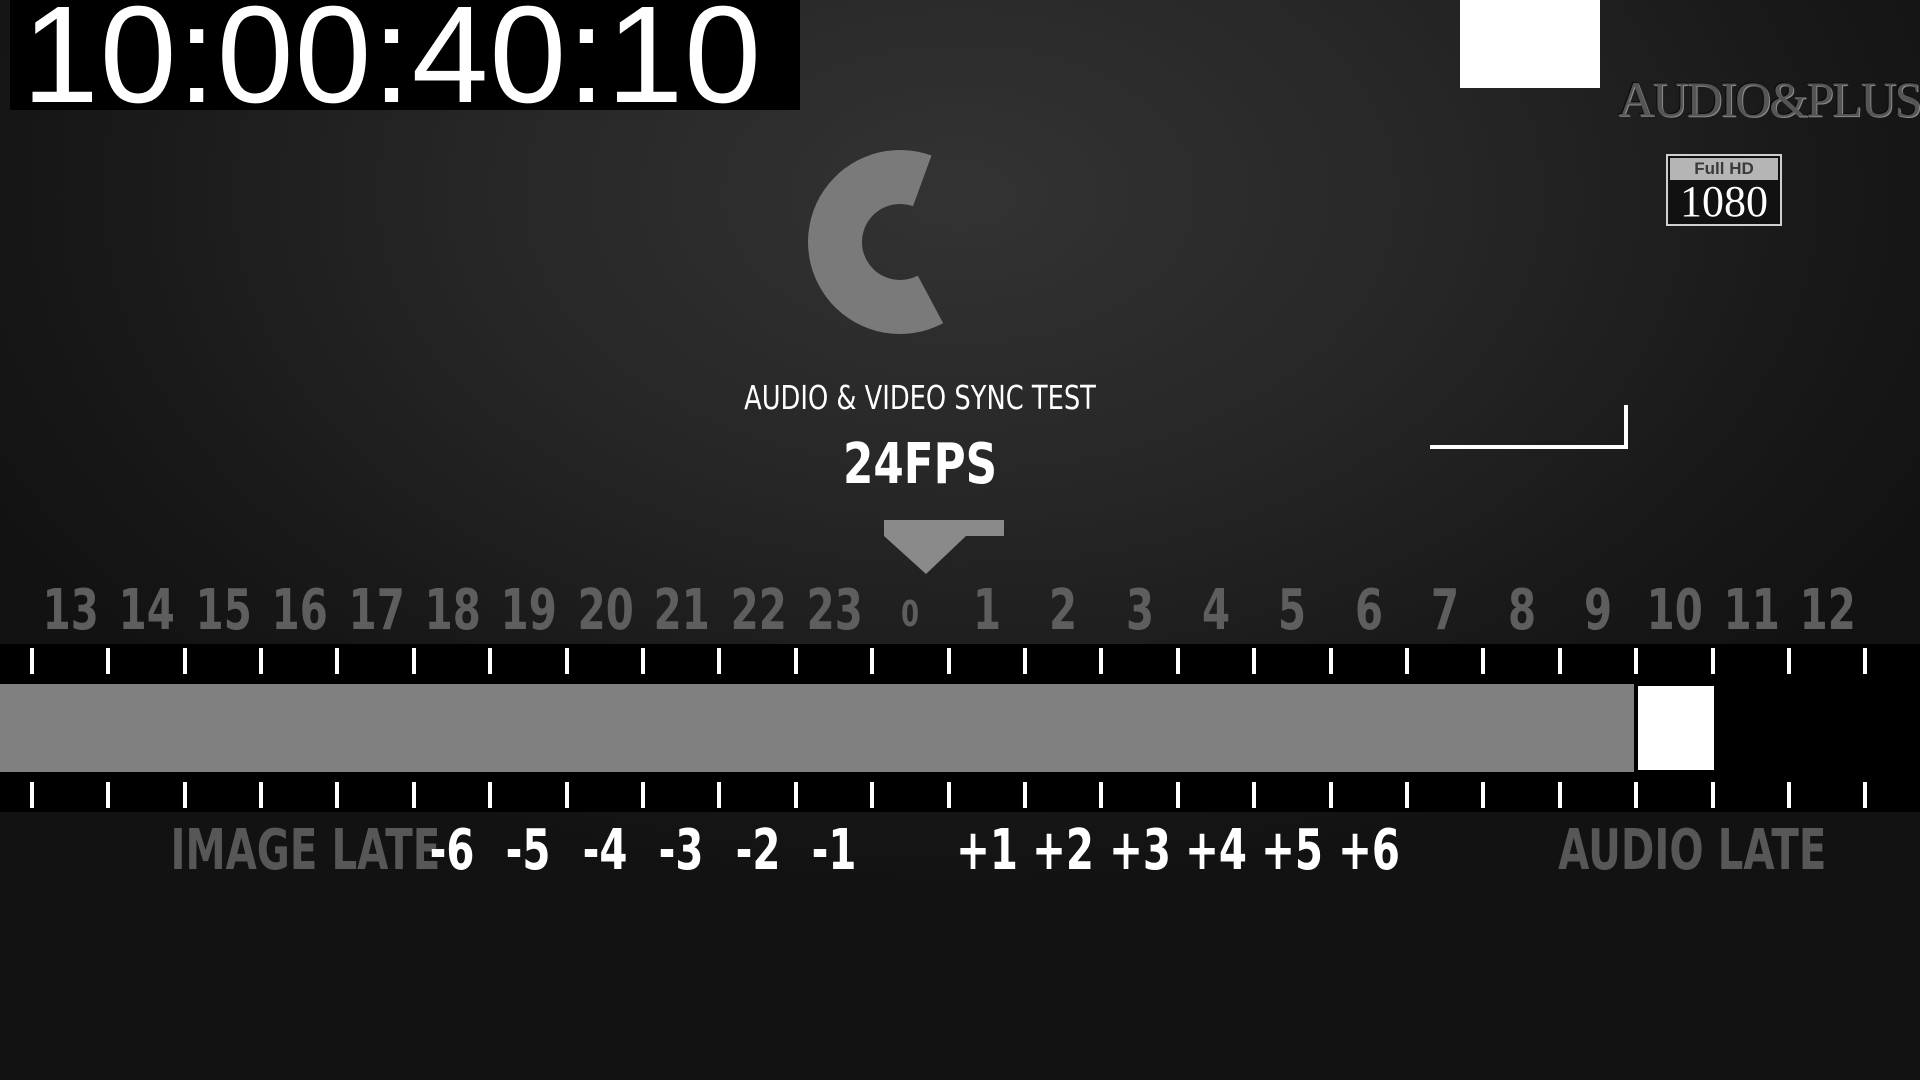  I want to click on frame-label: 6, so click(1368, 610).